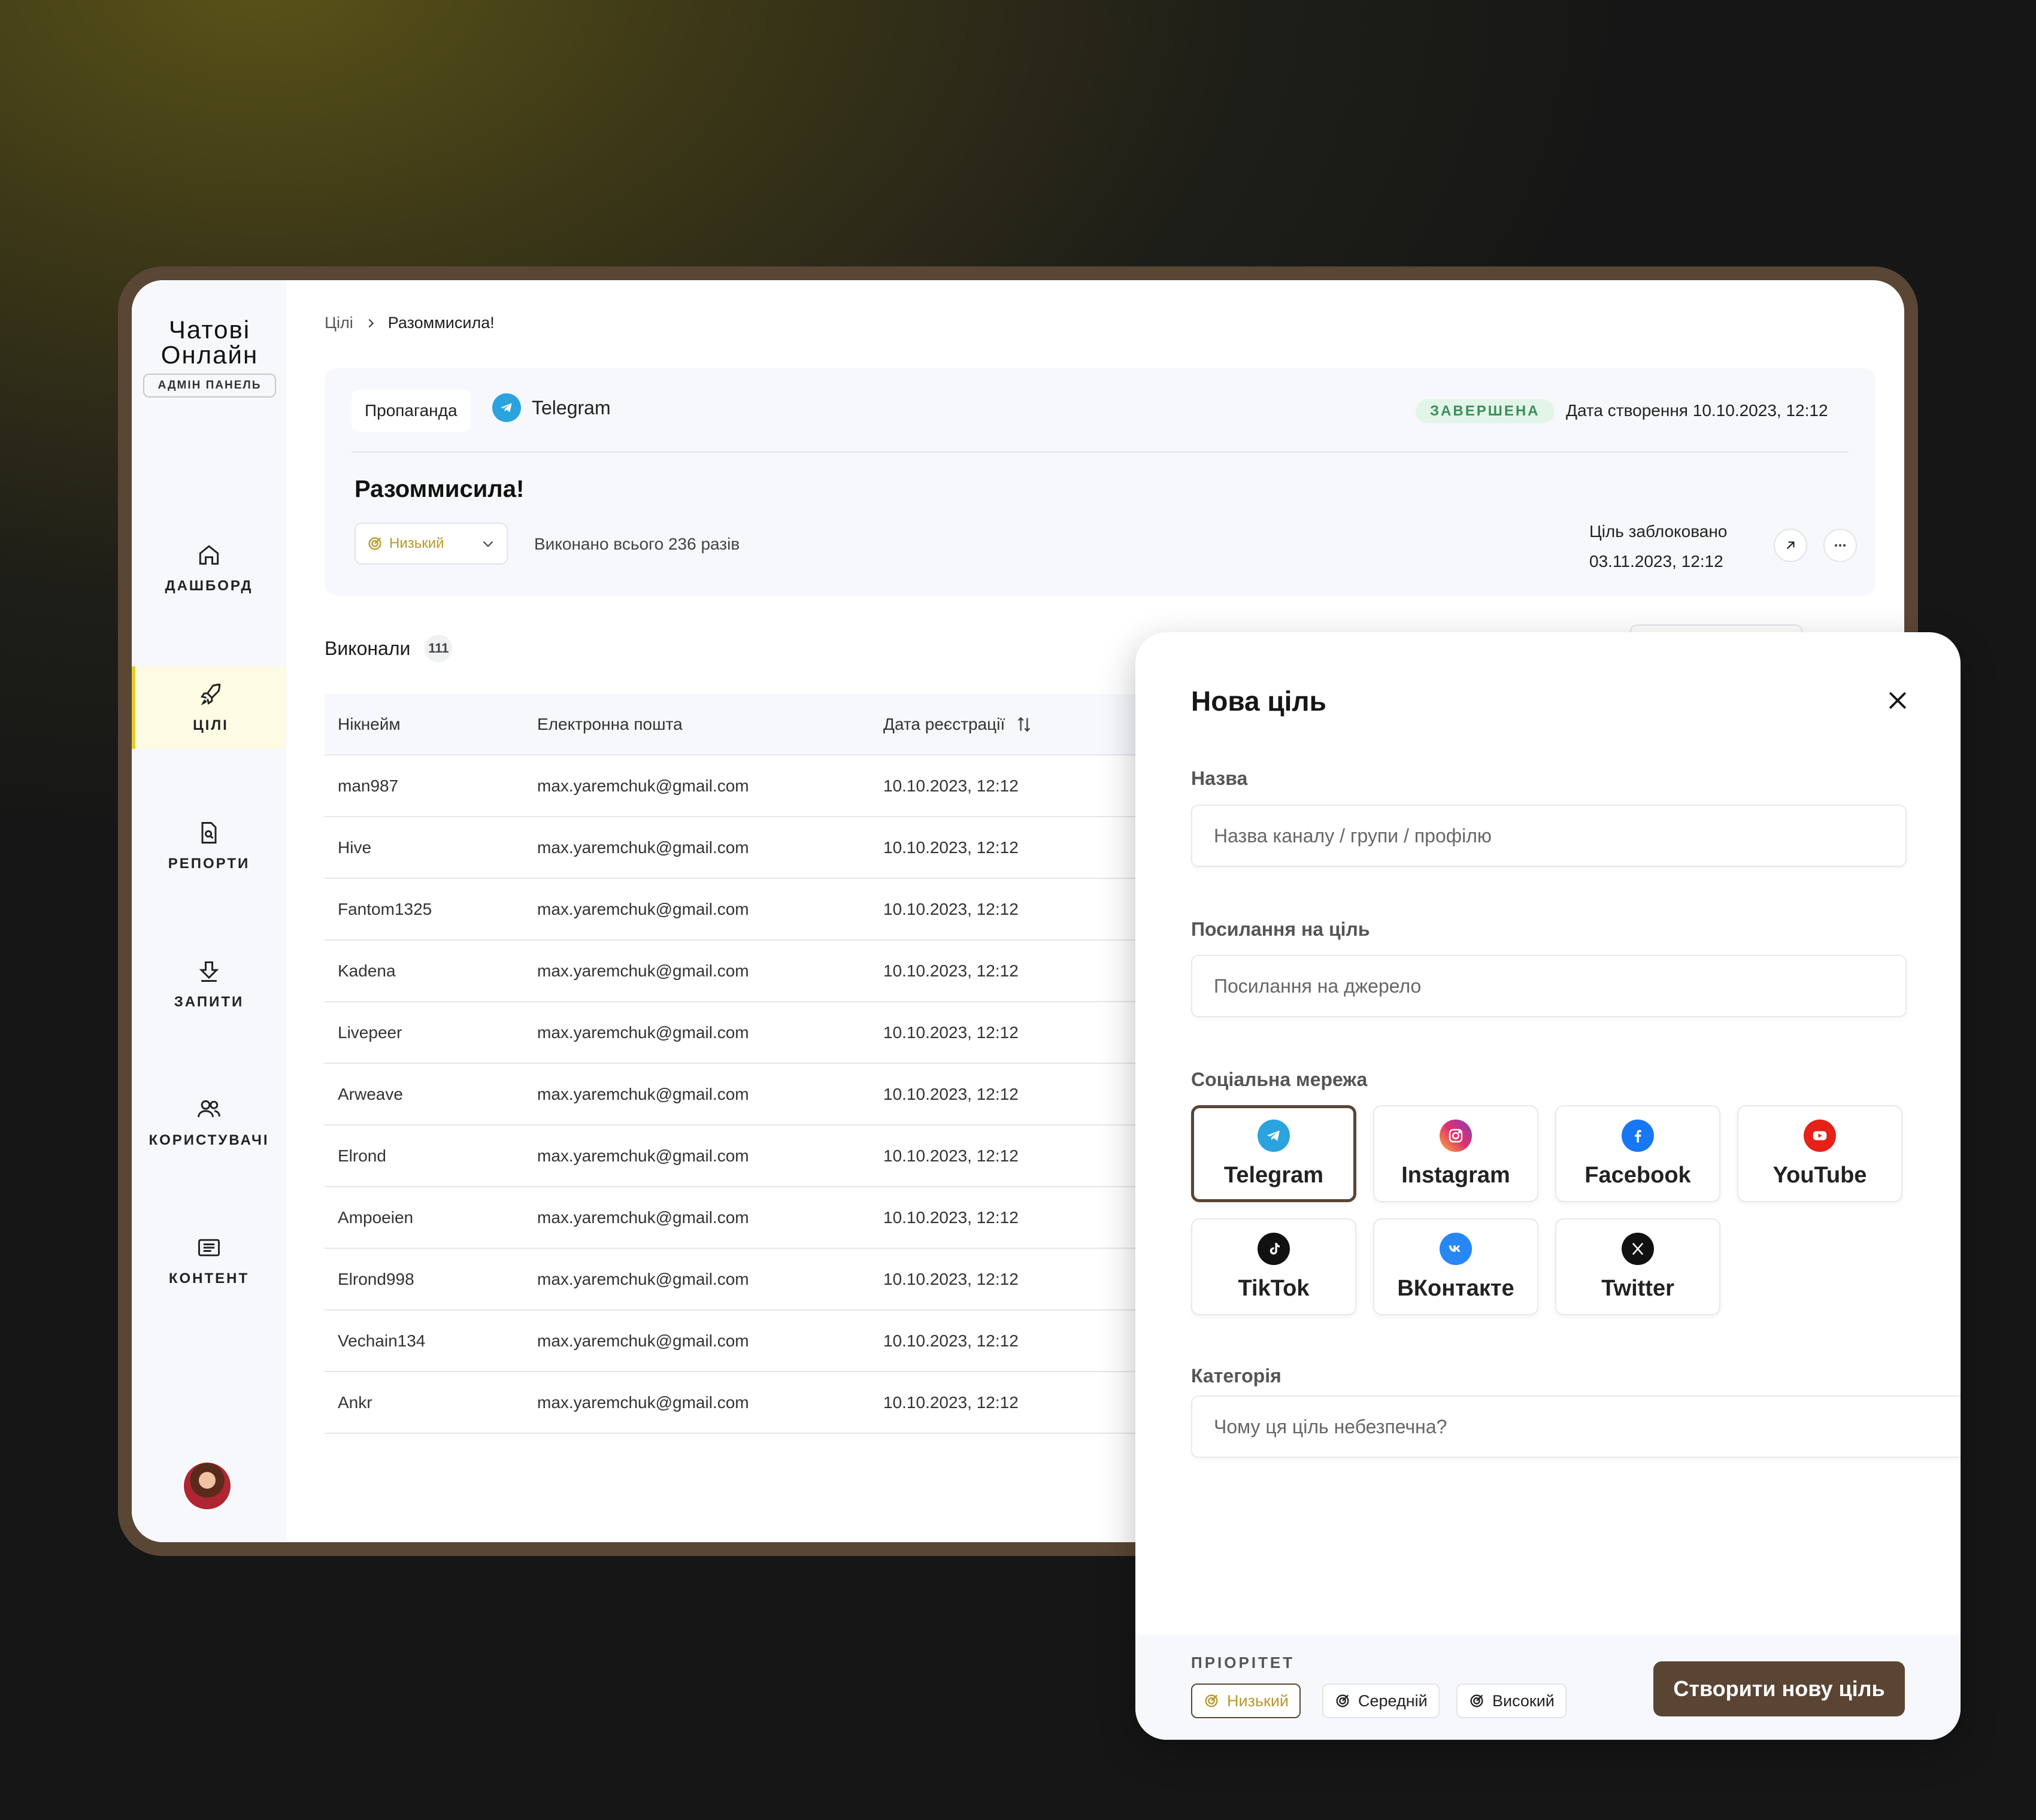 This screenshot has height=1820, width=2036. I want to click on priority-low: Низький, so click(1246, 1701).